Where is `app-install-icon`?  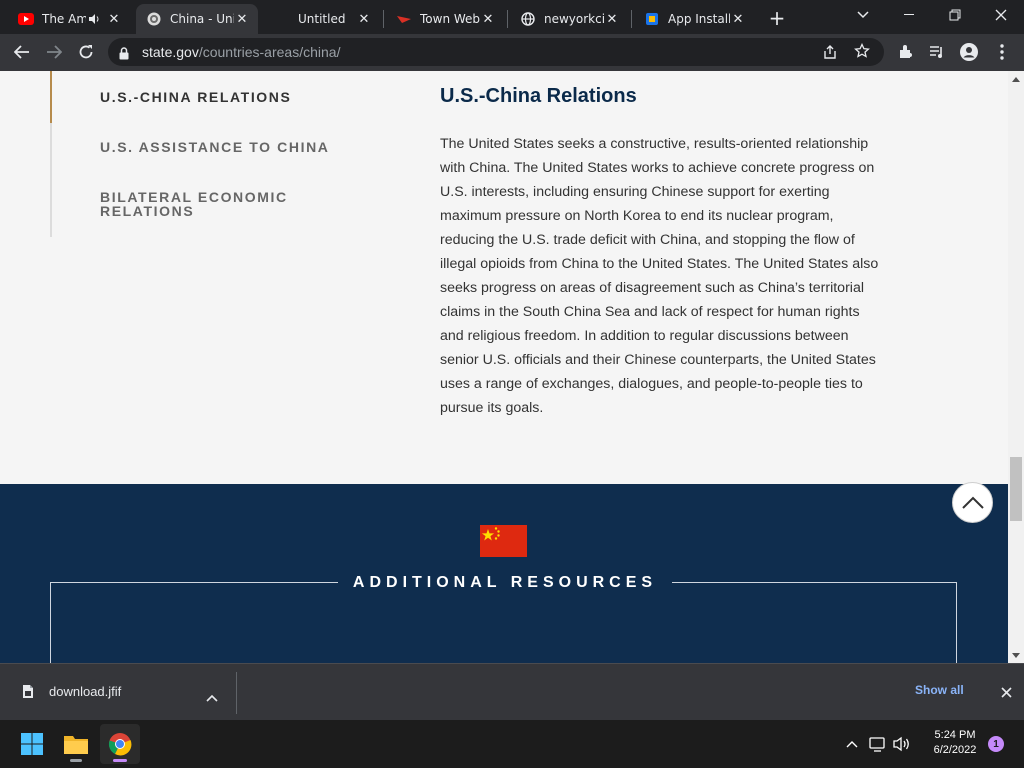 app-install-icon is located at coordinates (652, 19).